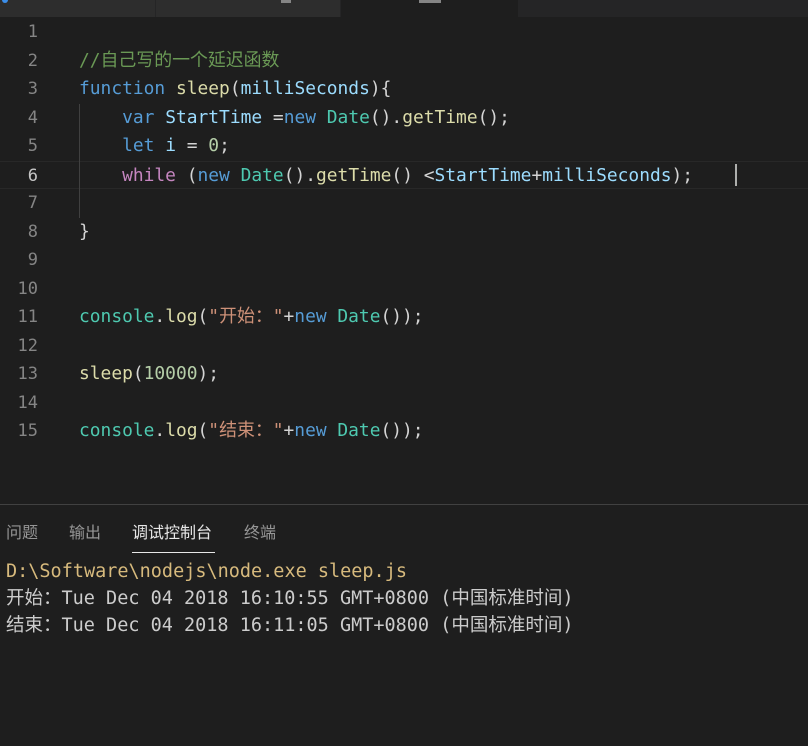 The image size is (808, 746). I want to click on code-line: 3 function sleep(milliSeconds){, so click(404, 89).